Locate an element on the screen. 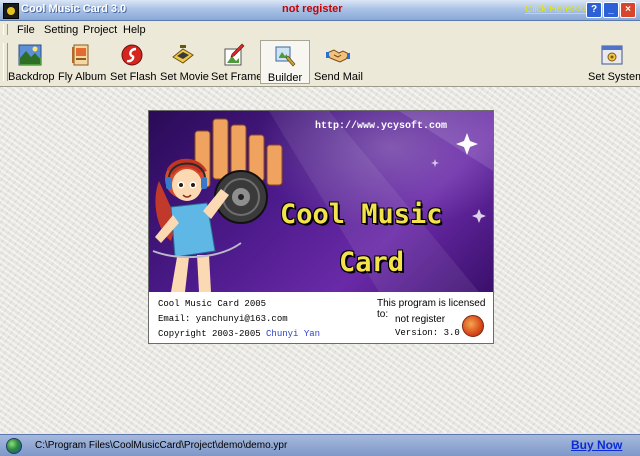  set-frame-label: Set Frame is located at coordinates (237, 77).